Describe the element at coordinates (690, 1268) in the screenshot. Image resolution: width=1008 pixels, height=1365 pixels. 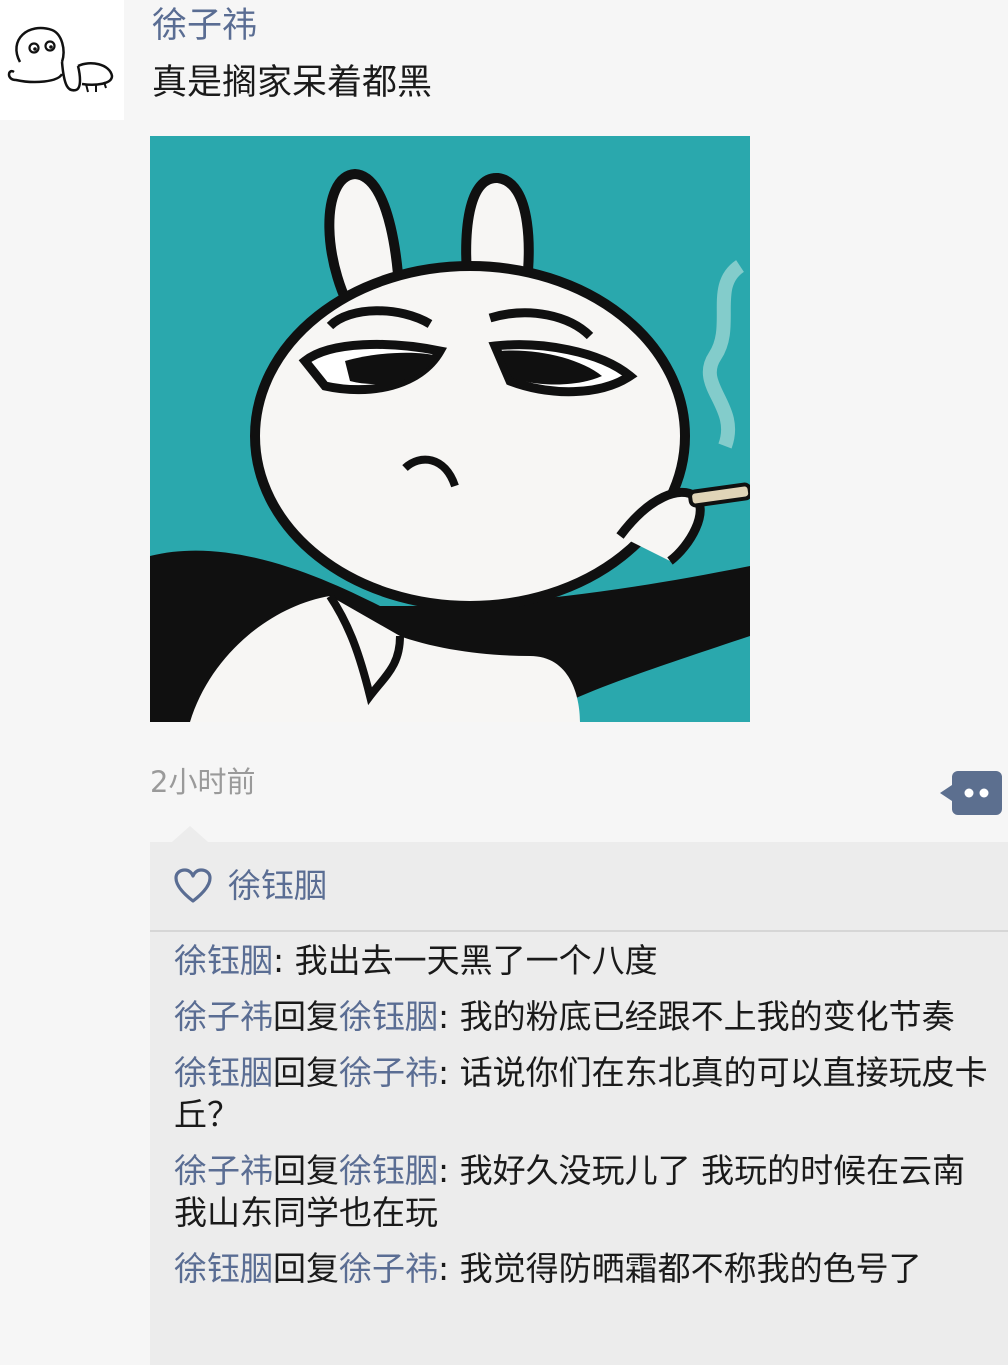
I see `comment-text: 我觉得防晒霜都不称我的色号了` at that location.